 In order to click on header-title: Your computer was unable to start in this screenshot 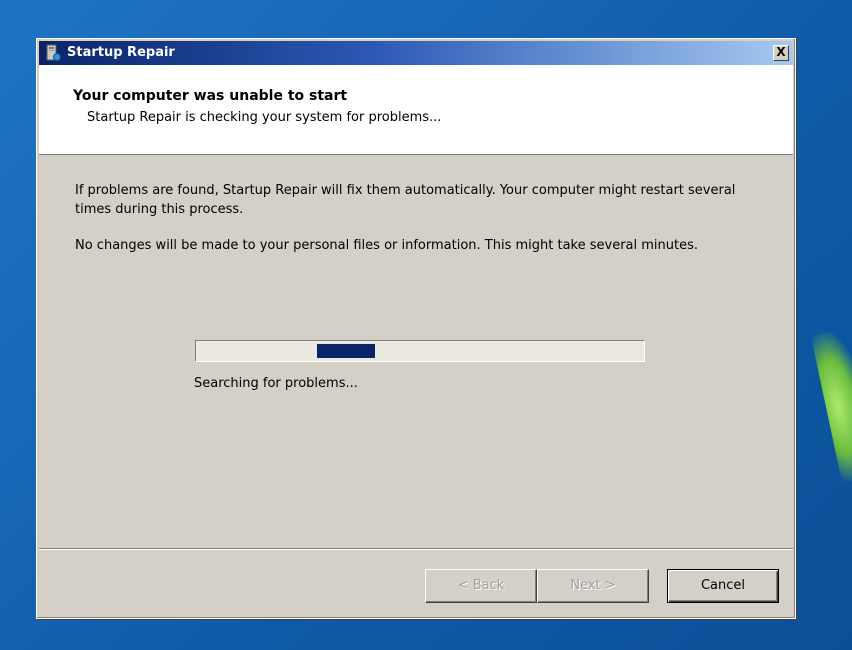, I will do `click(210, 96)`.